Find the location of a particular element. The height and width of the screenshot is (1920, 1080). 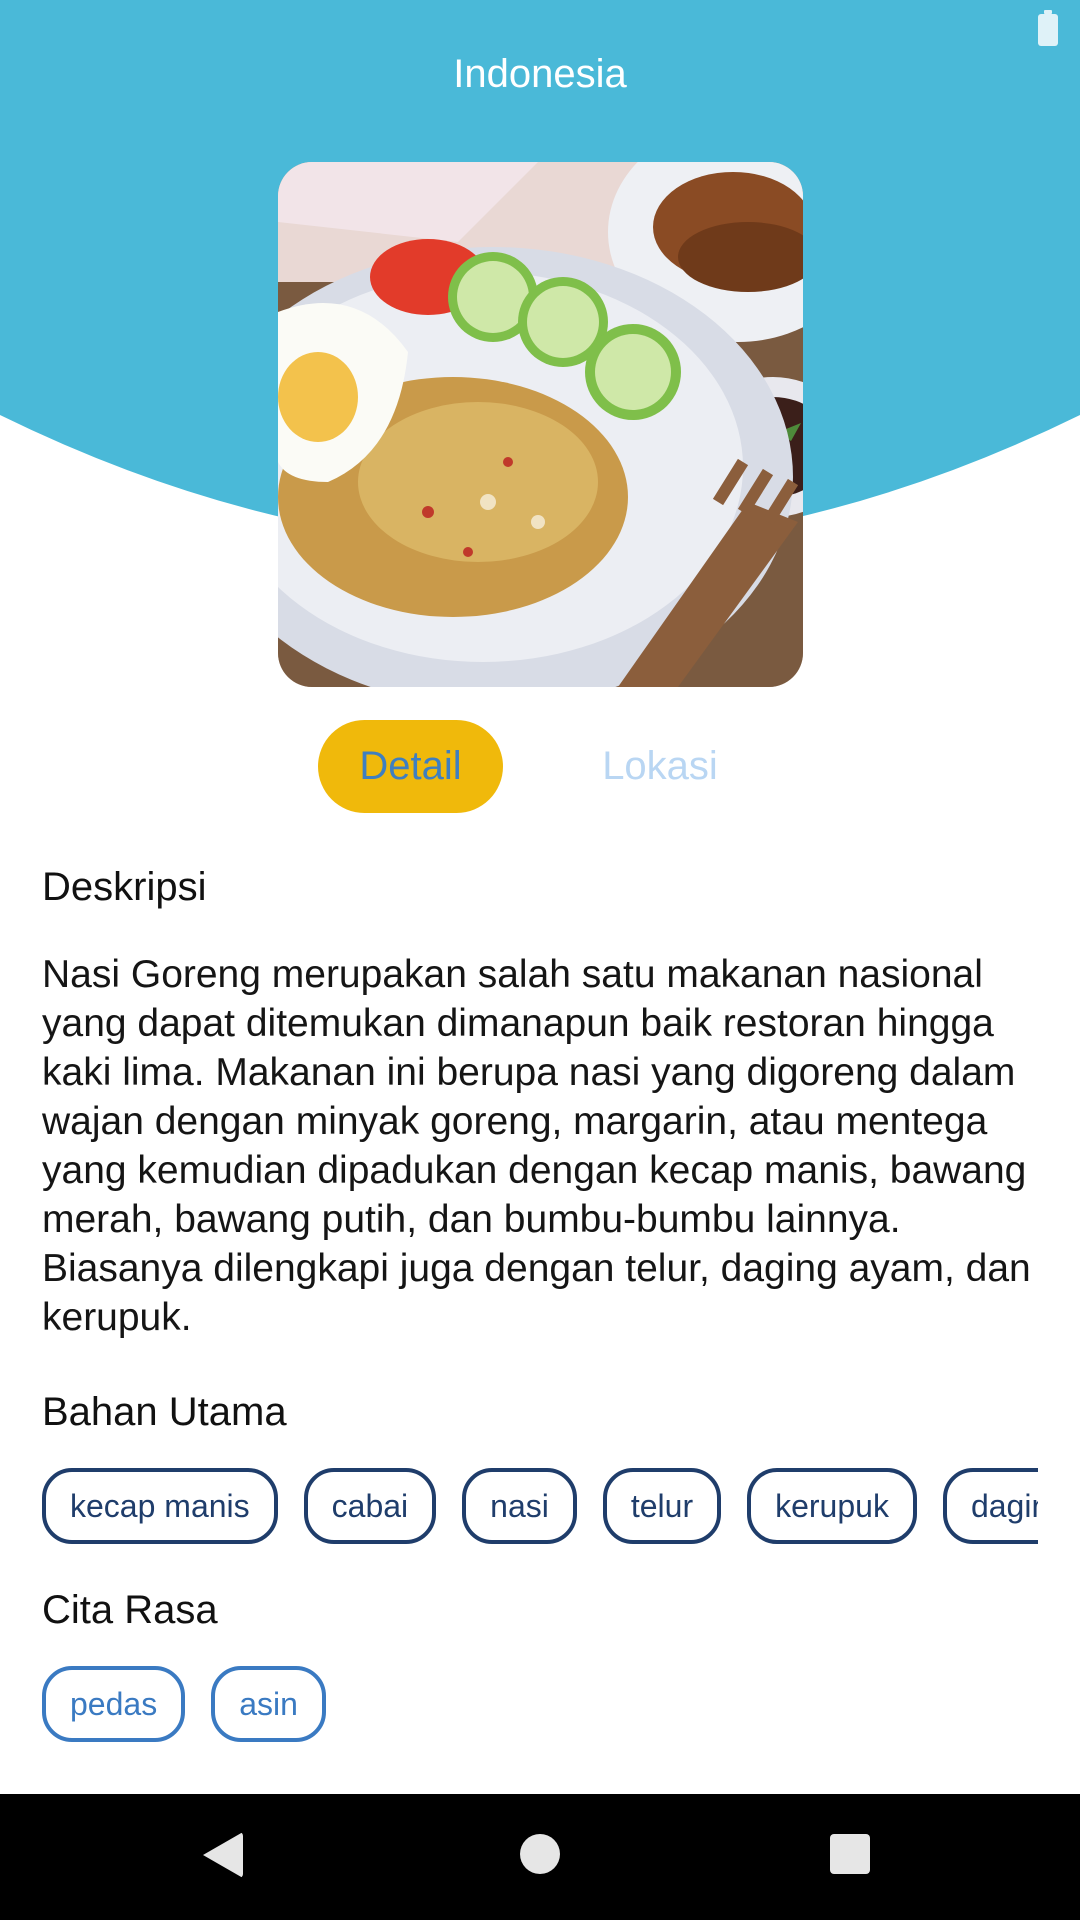

food-image is located at coordinates (540, 424).